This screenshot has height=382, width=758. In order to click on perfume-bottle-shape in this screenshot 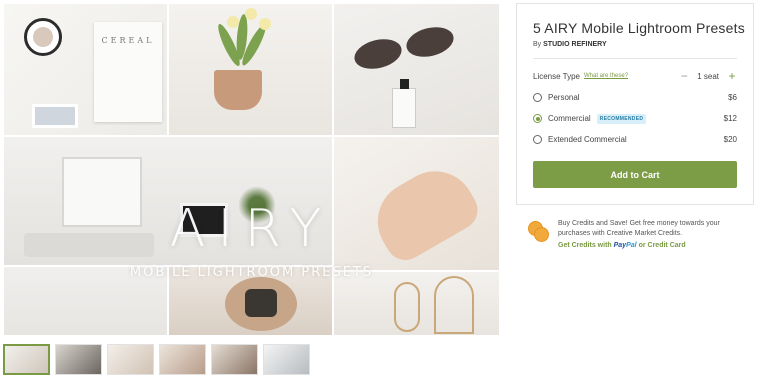, I will do `click(404, 103)`.